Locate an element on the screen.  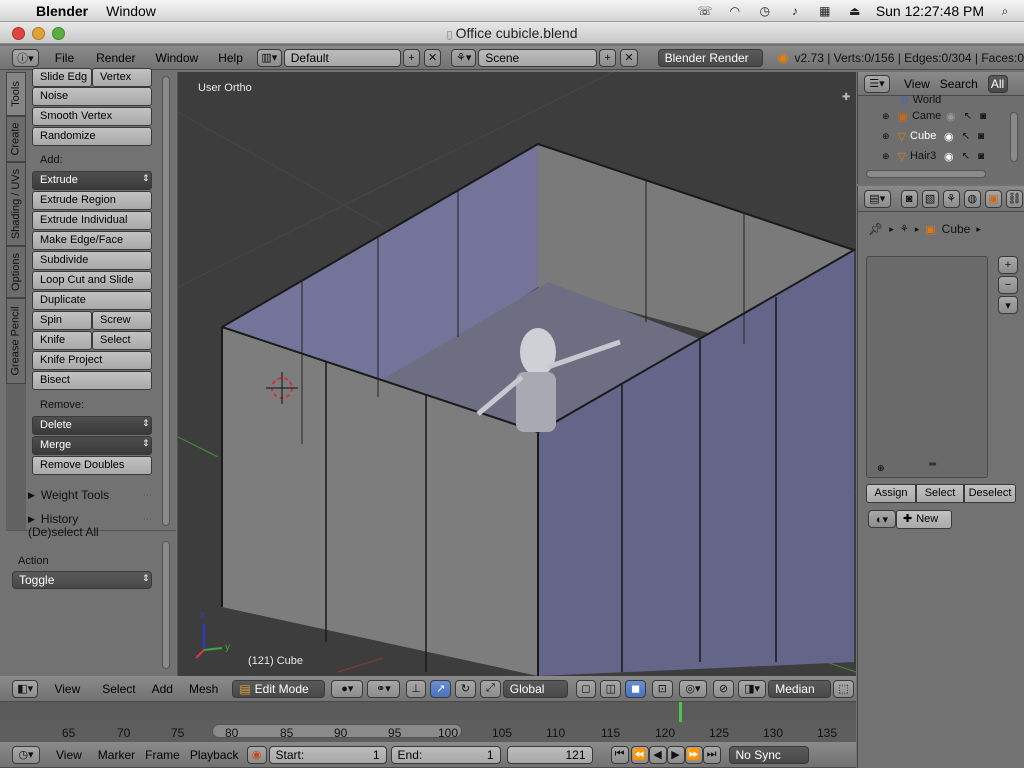
world-context-icon: ◍ is located at coordinates (972, 198).